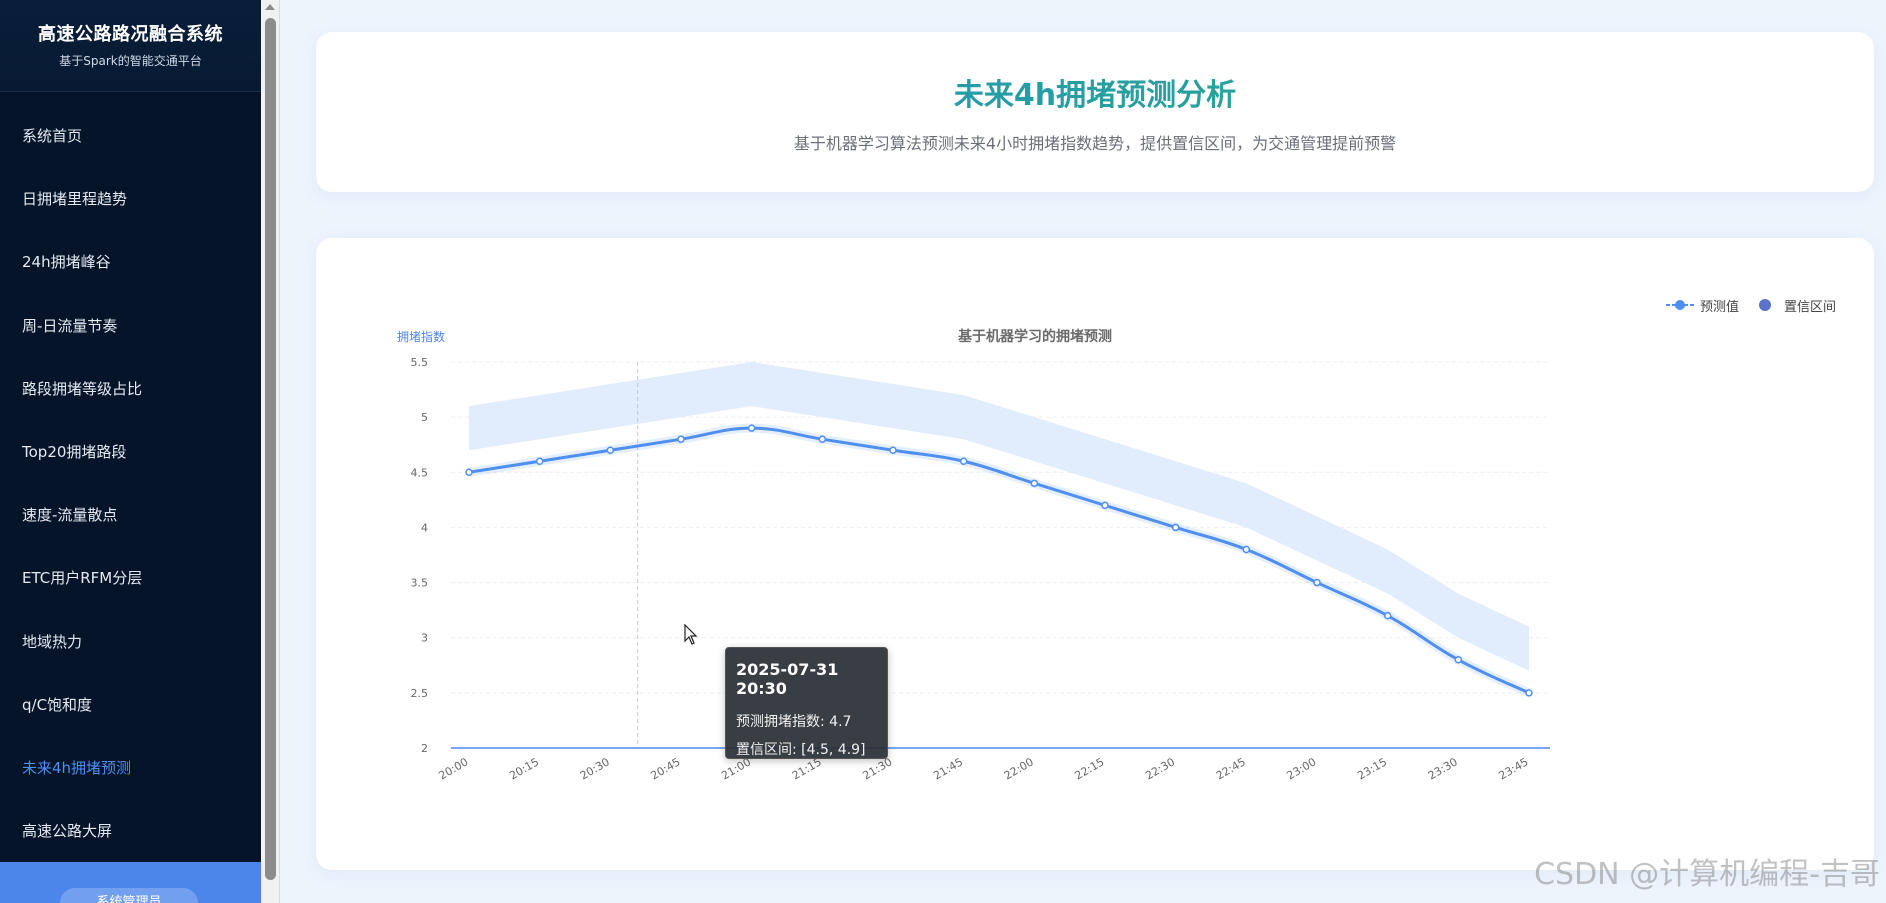 The height and width of the screenshot is (903, 1886). I want to click on y-tick-label: 3, so click(424, 638).